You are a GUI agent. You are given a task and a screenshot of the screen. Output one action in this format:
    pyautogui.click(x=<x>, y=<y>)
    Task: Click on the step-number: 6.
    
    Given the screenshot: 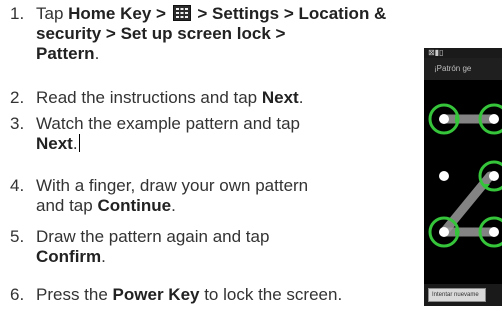 What is the action you would take?
    pyautogui.click(x=17, y=294)
    